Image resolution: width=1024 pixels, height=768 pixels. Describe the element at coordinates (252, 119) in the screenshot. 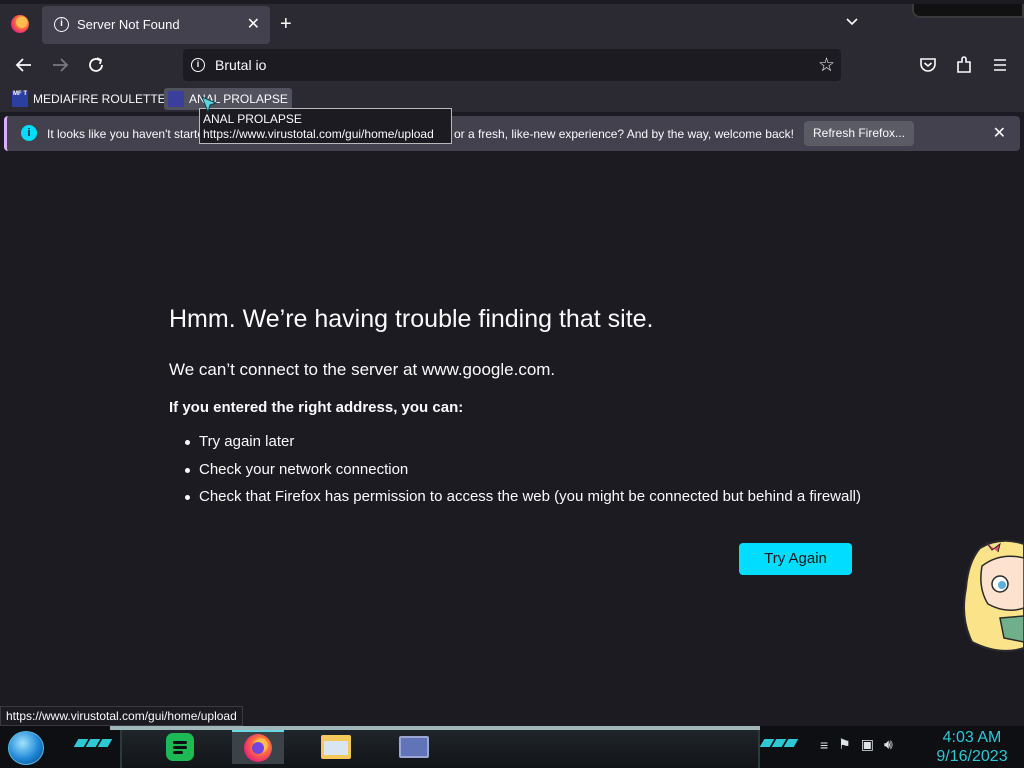

I see `tooltip-title: ANAL PROLAPSE` at that location.